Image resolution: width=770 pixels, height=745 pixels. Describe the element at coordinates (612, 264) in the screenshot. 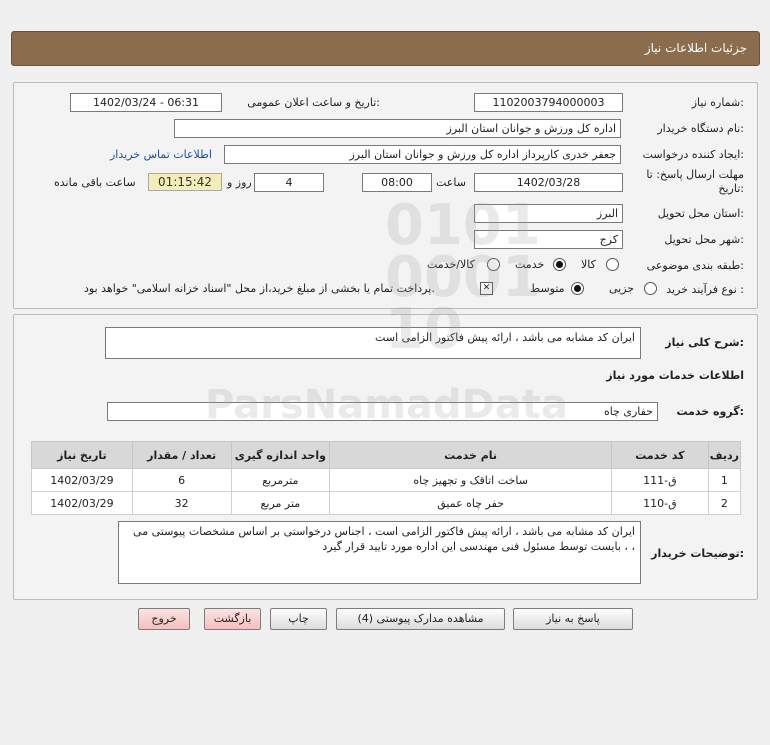

I see `category-radio-goods` at that location.